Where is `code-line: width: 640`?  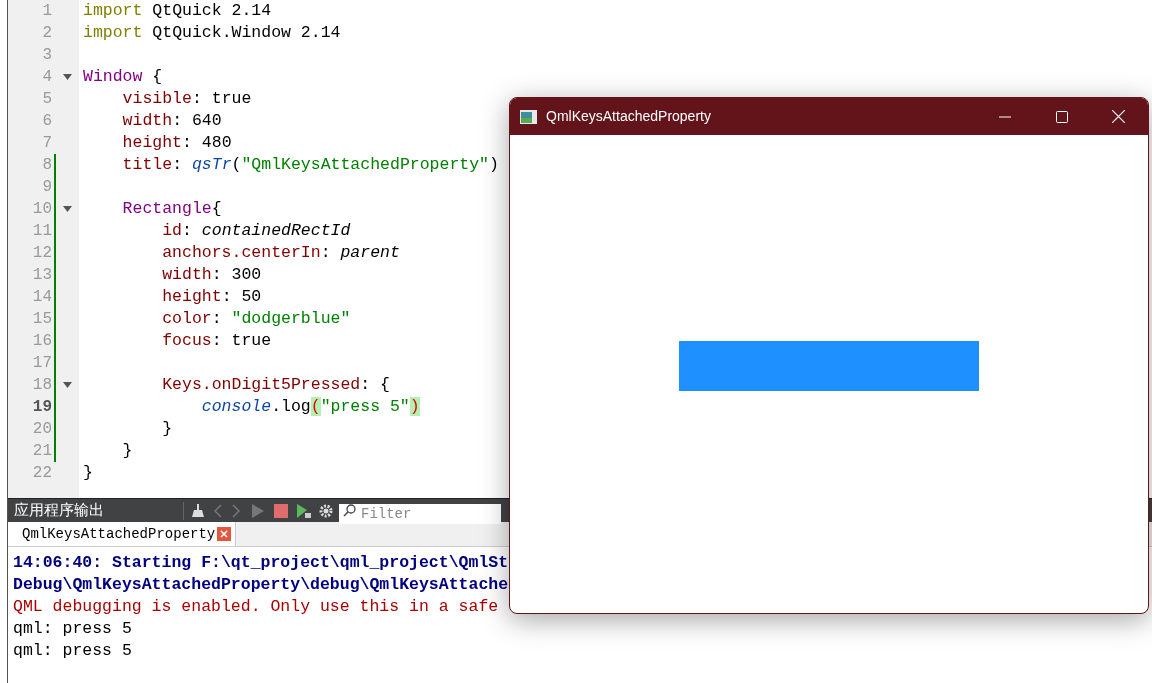 code-line: width: 640 is located at coordinates (171, 120).